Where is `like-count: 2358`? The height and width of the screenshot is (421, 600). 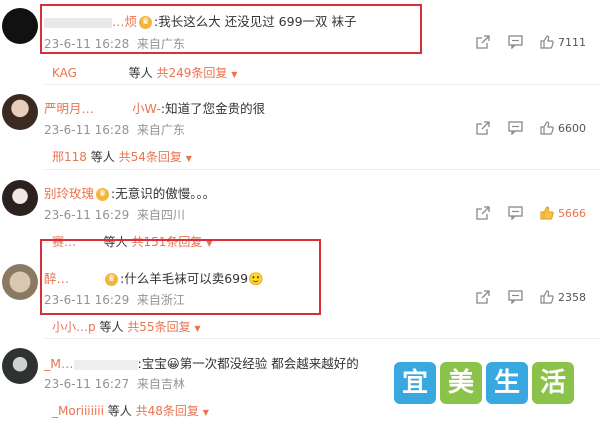 like-count: 2358 is located at coordinates (572, 297).